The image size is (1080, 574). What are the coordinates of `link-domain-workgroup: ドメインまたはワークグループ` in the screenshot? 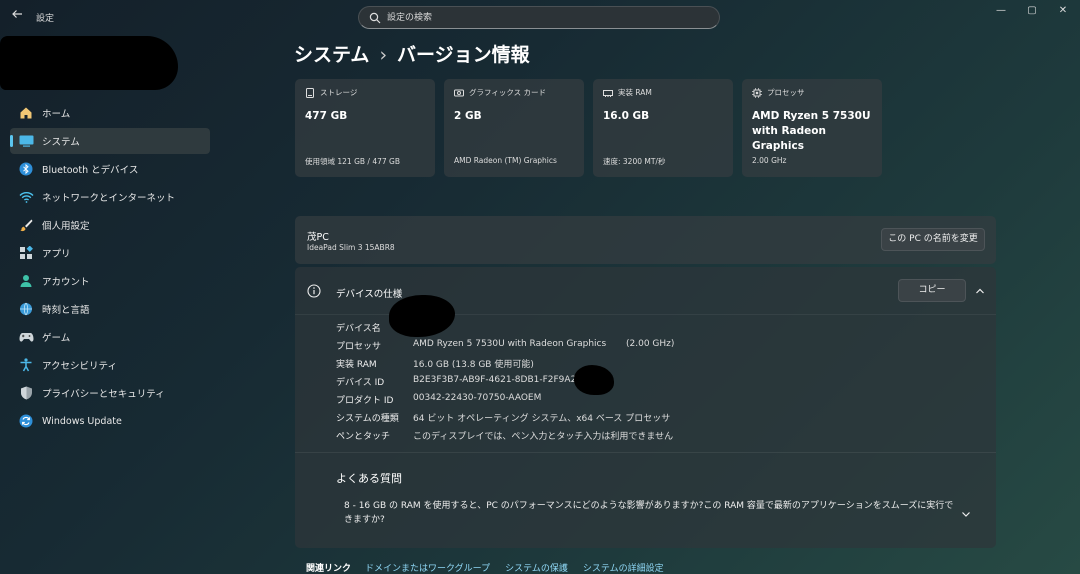 It's located at (427, 567).